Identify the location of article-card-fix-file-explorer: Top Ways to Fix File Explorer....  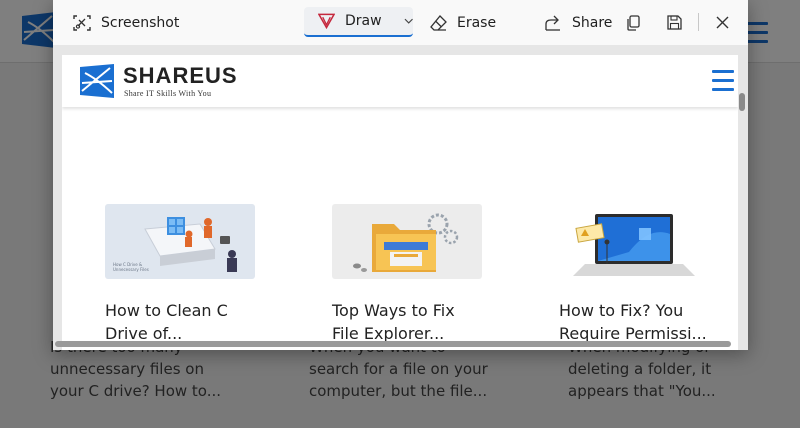
(407, 274).